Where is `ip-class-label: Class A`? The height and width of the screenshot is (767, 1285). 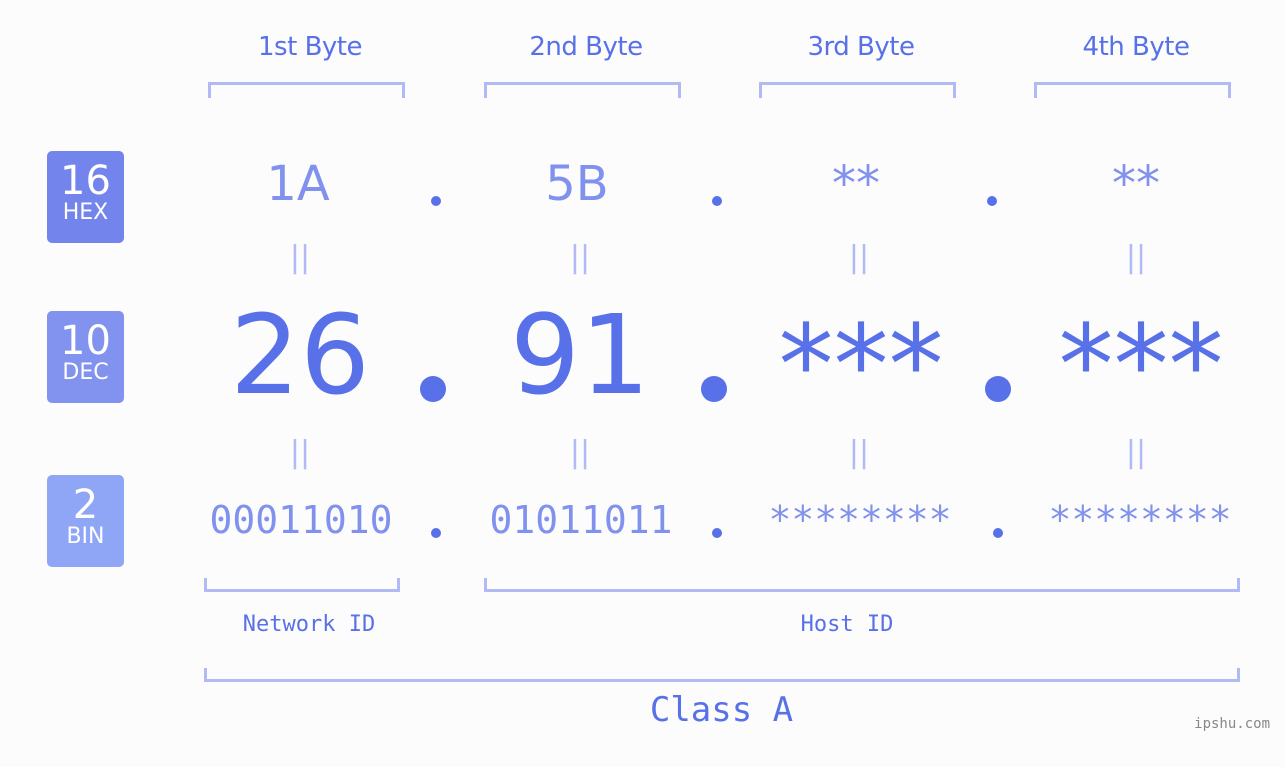
ip-class-label: Class A is located at coordinates (721, 710).